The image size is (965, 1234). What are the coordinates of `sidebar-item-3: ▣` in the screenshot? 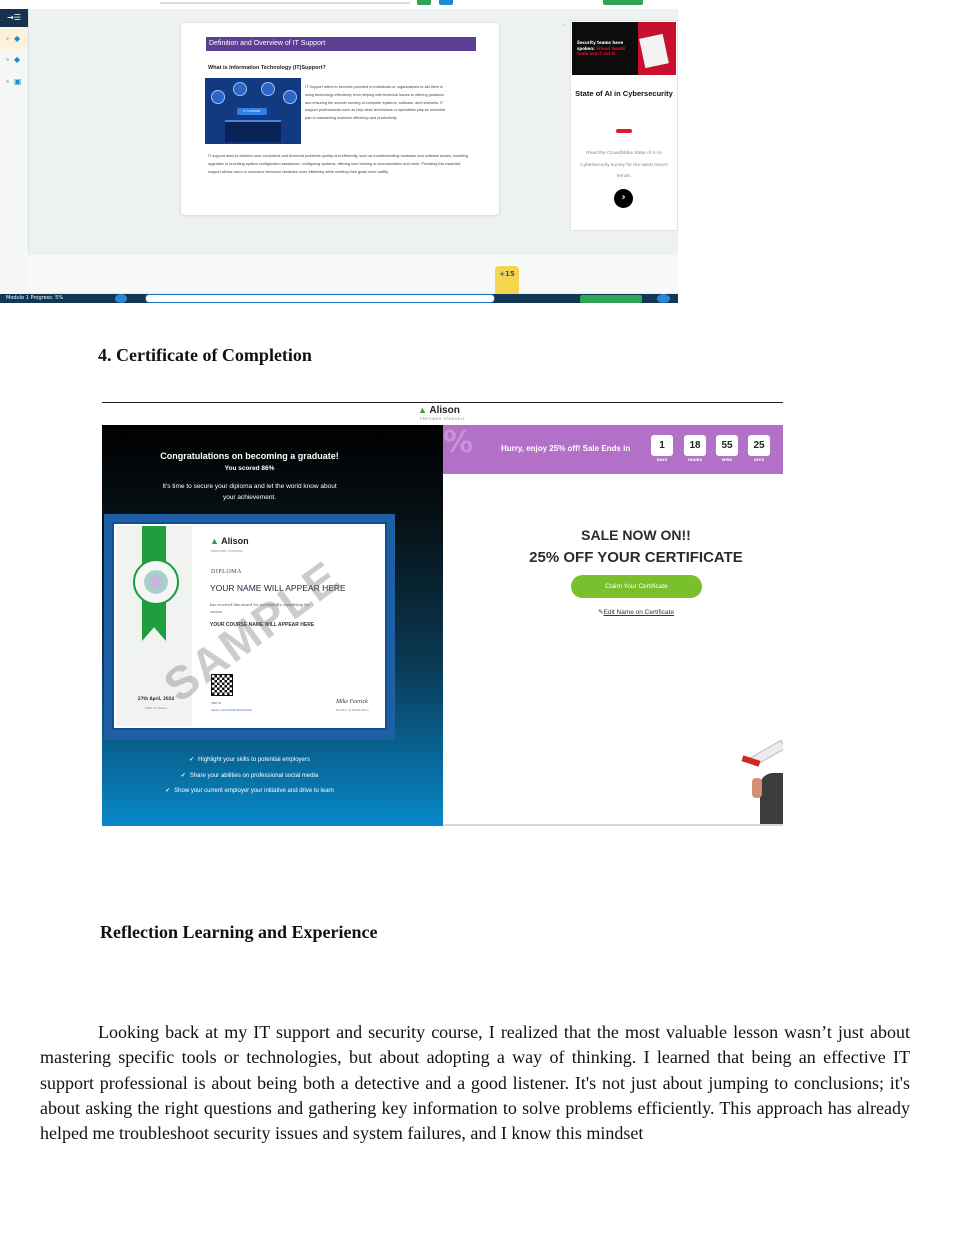 It's located at (14, 82).